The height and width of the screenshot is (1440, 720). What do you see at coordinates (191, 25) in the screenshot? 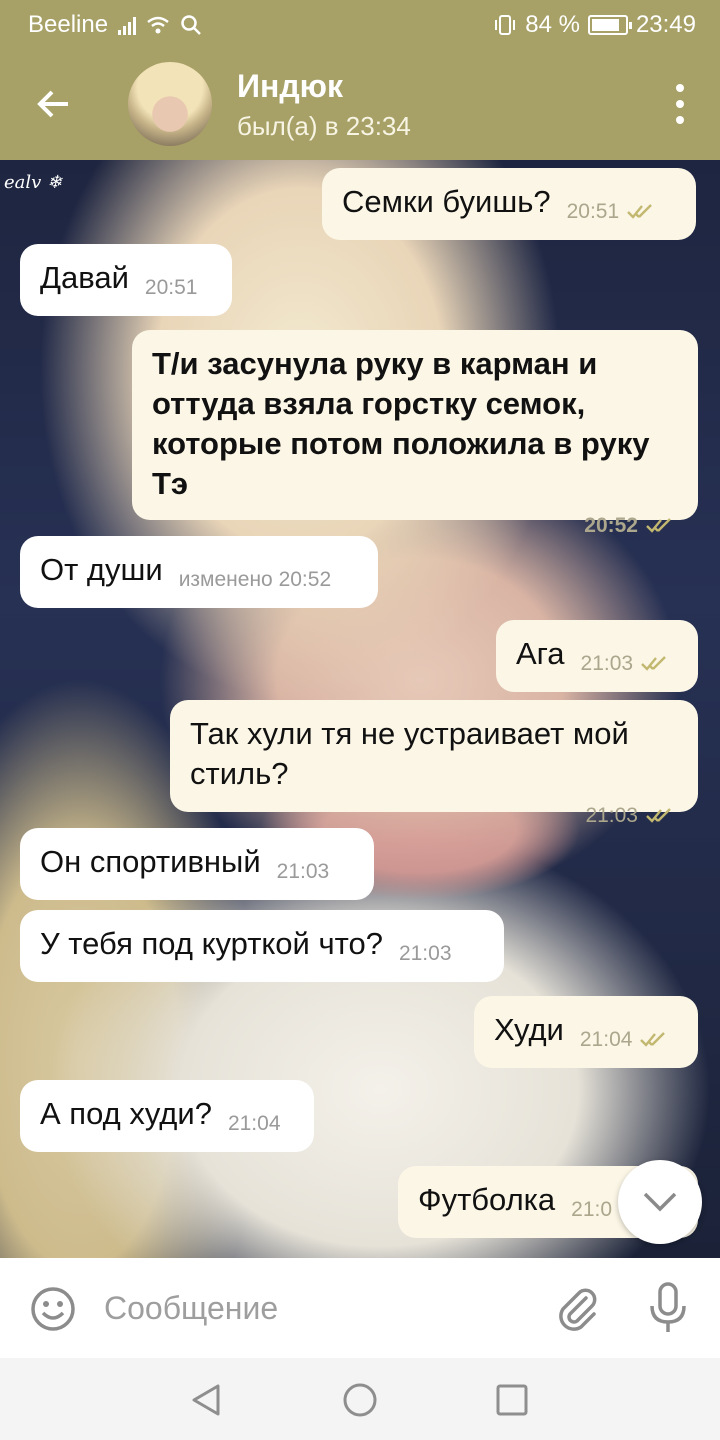
I see `search-icon` at bounding box center [191, 25].